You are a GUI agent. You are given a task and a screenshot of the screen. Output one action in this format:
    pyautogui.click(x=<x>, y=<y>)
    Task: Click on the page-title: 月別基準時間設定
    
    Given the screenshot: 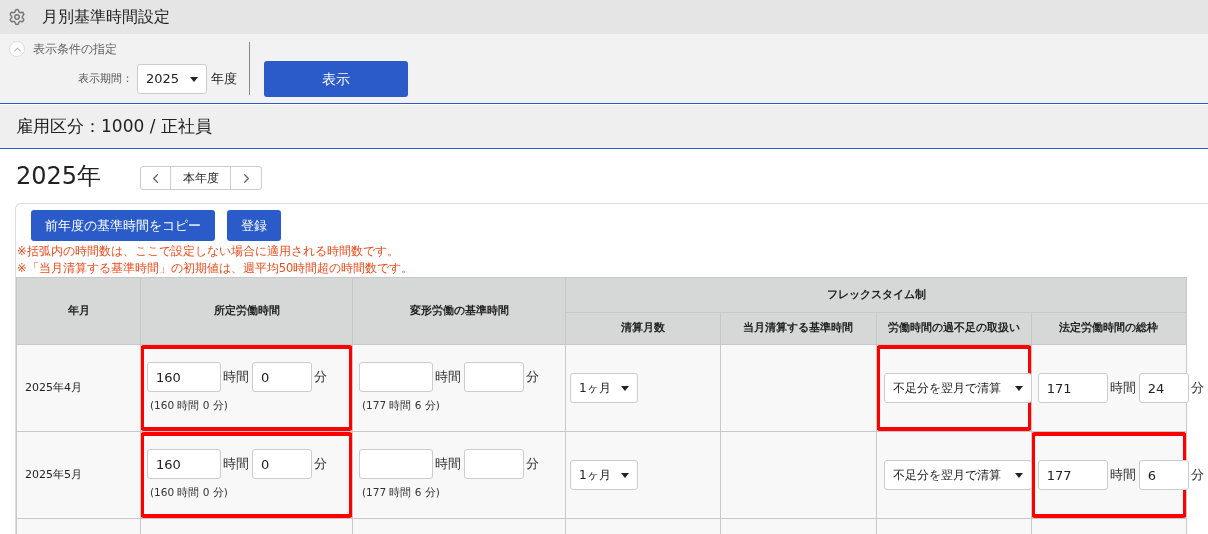 What is the action you would take?
    pyautogui.click(x=106, y=17)
    